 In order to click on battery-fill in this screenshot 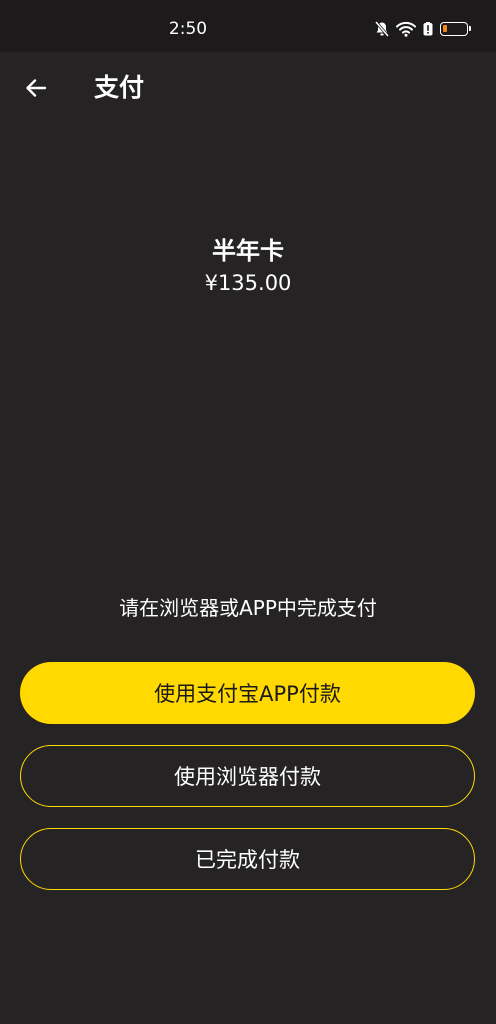, I will do `click(445, 28)`.